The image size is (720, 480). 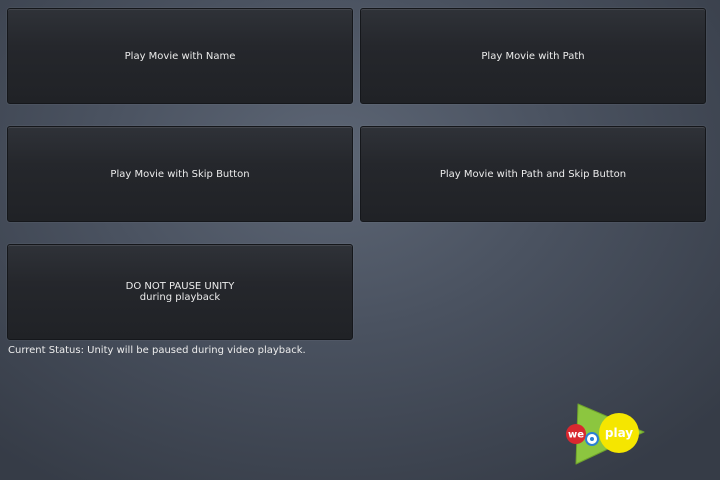 I want to click on play-movie-with-path-button: Play Movie with Path, so click(x=533, y=56).